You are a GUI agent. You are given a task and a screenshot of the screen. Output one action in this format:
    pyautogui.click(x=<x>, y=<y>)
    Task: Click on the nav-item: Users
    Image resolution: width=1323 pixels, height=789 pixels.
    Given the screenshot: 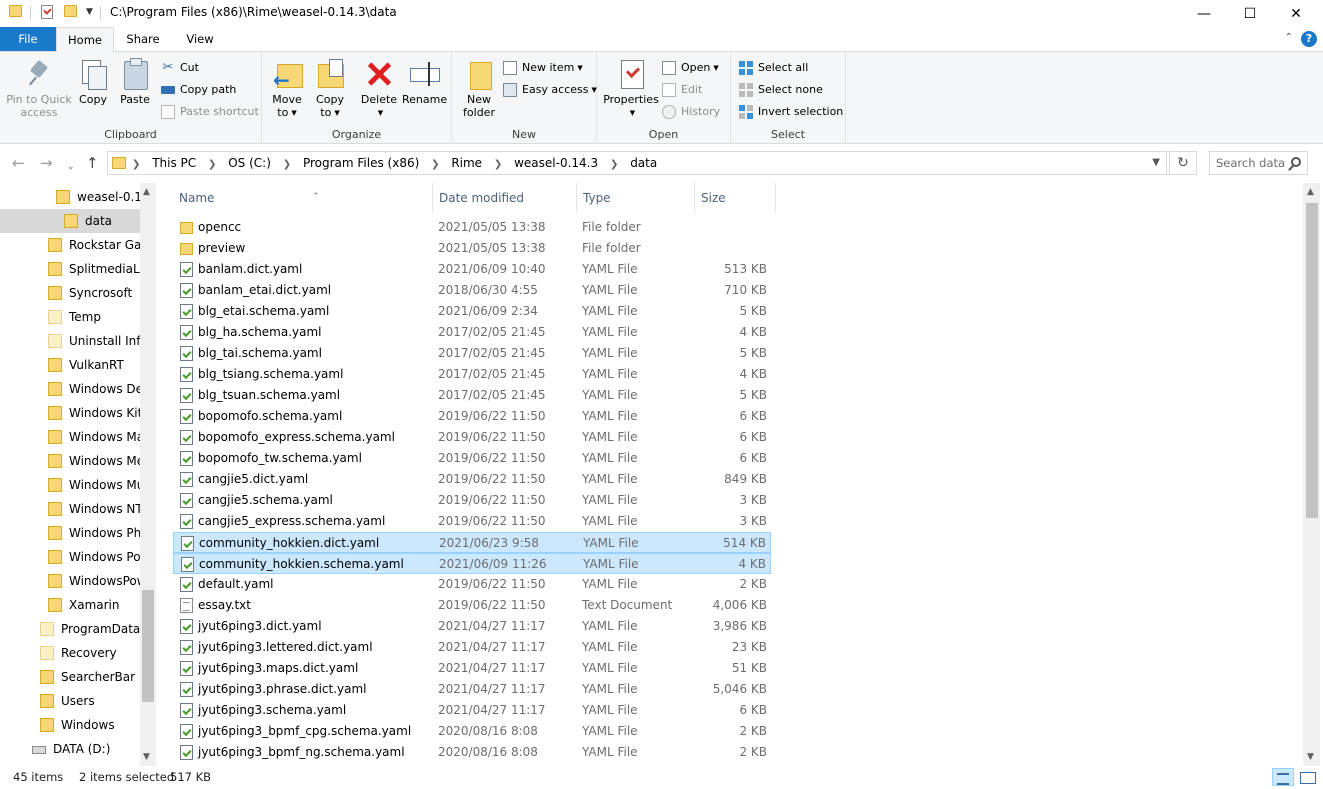 What is the action you would take?
    pyautogui.click(x=70, y=701)
    